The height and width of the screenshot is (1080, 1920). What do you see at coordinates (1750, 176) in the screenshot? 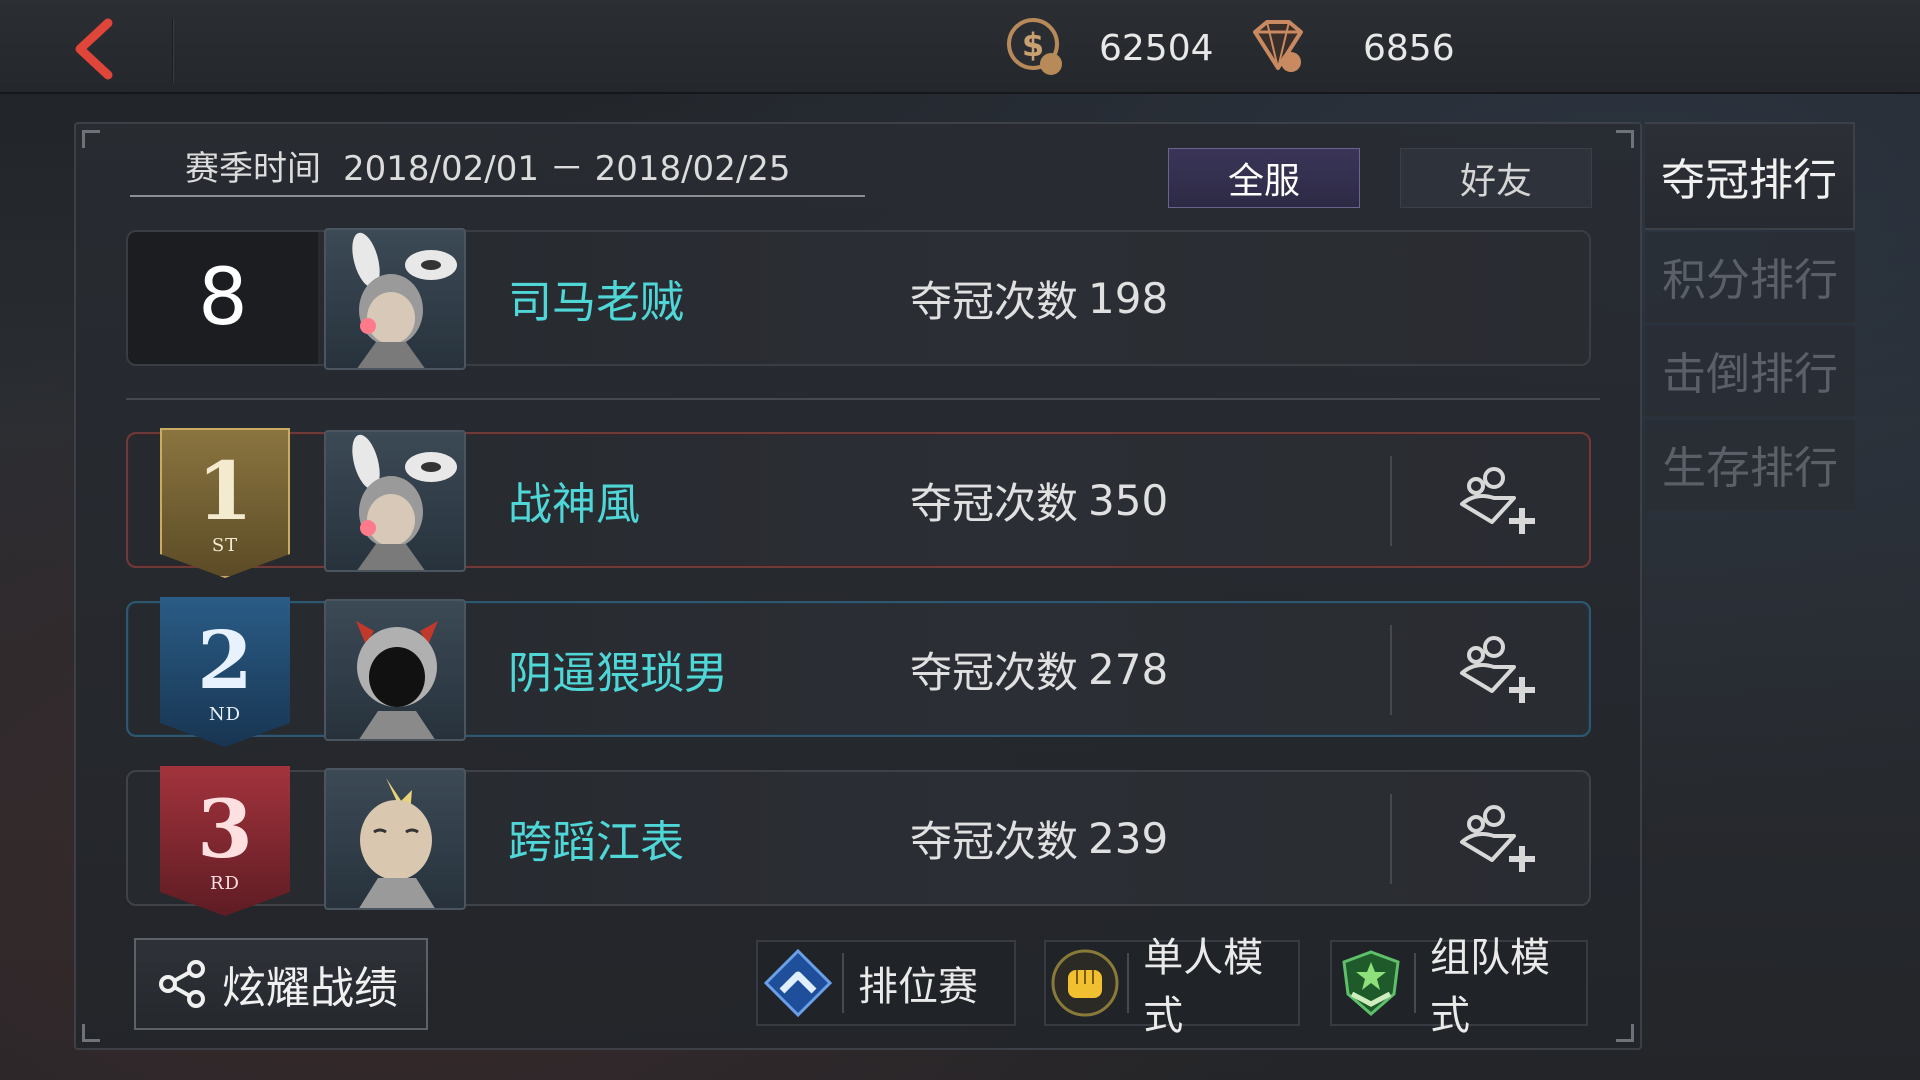
I see `tab-championship-ranking: 夺冠排行` at bounding box center [1750, 176].